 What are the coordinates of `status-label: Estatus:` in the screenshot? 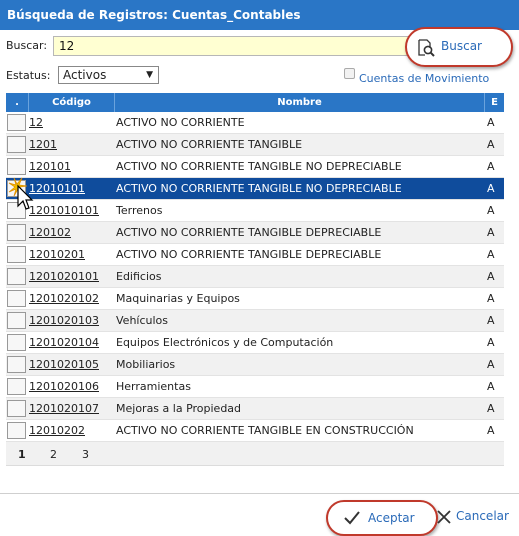 It's located at (28, 75).